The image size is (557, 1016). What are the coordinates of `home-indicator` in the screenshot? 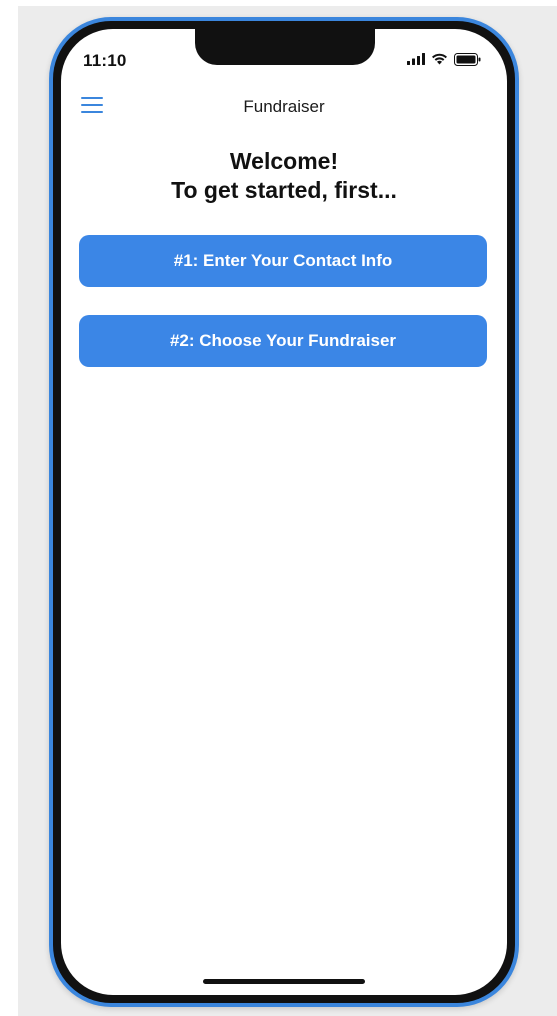 It's located at (284, 981).